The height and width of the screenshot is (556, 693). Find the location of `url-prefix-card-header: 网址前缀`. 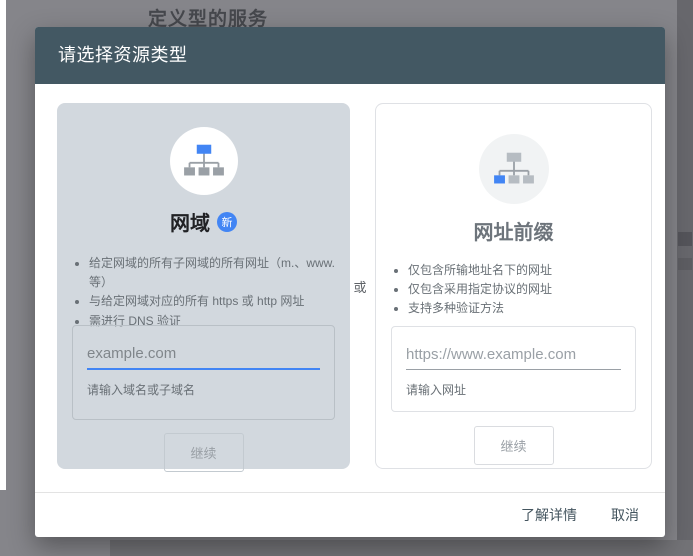

url-prefix-card-header: 网址前缀 is located at coordinates (513, 230).